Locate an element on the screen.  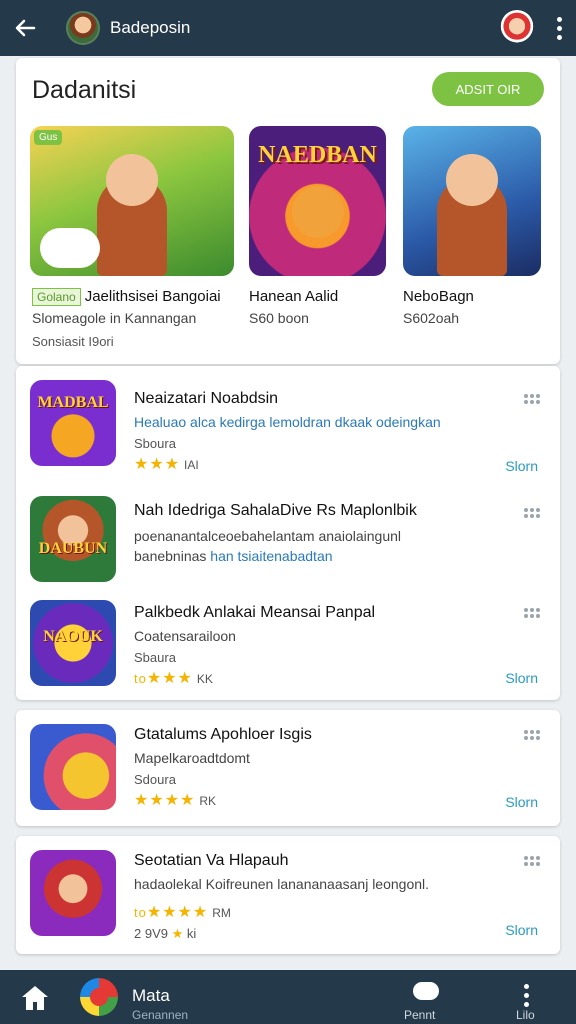
app-logo-icon is located at coordinates (99, 997).